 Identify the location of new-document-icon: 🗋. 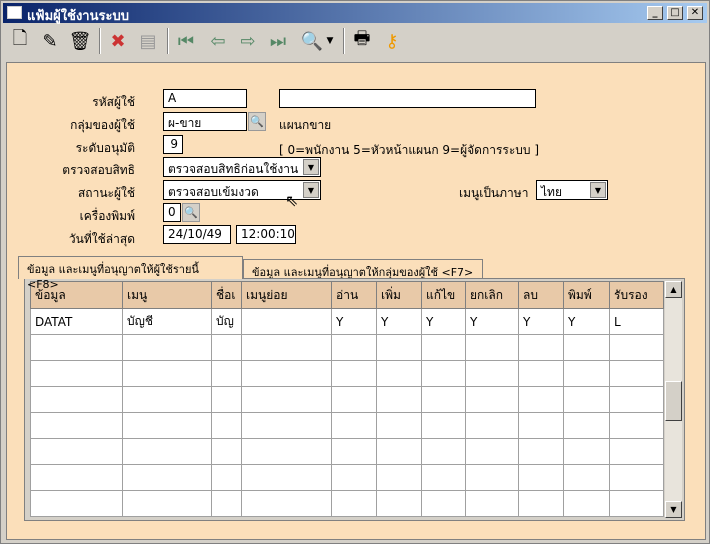
(20, 41).